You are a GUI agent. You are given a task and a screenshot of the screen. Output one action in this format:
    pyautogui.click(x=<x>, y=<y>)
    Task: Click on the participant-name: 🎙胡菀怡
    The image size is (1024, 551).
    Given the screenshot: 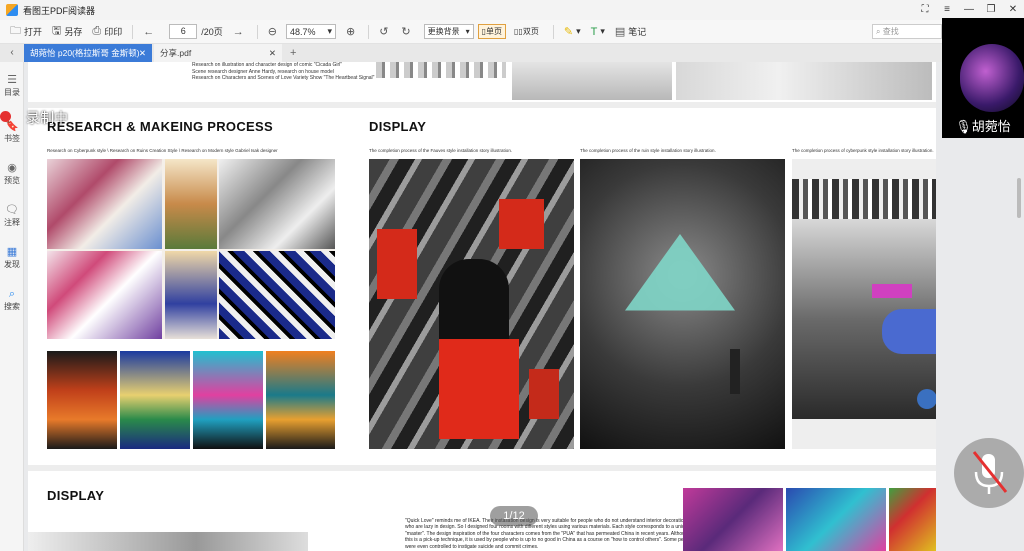 What is the action you would take?
    pyautogui.click(x=983, y=125)
    